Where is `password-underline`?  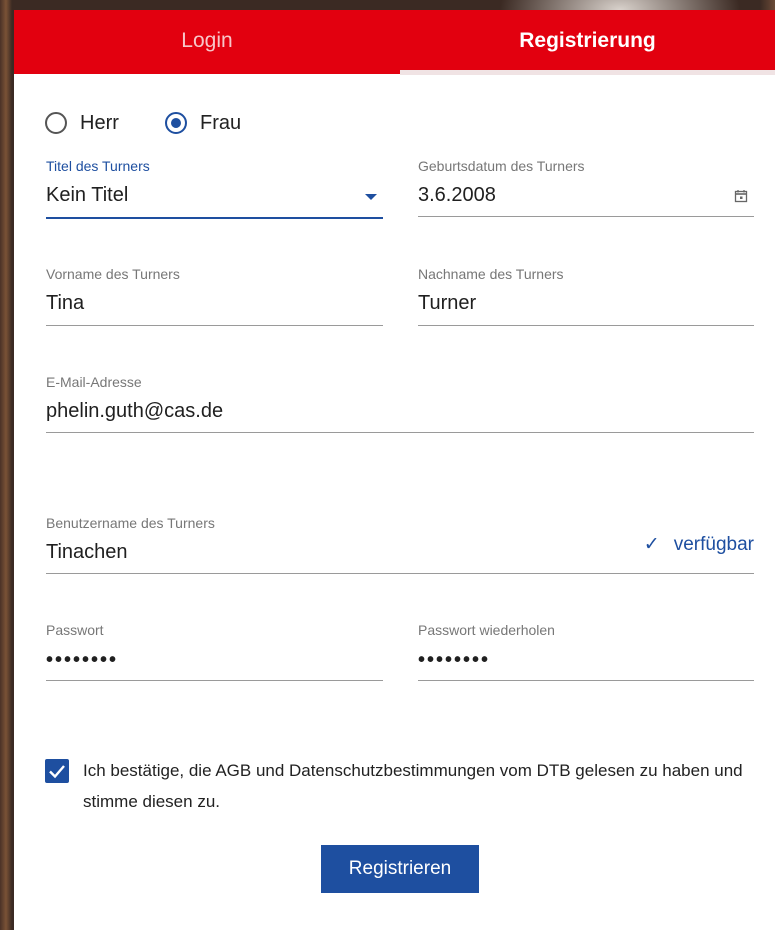 password-underline is located at coordinates (214, 680).